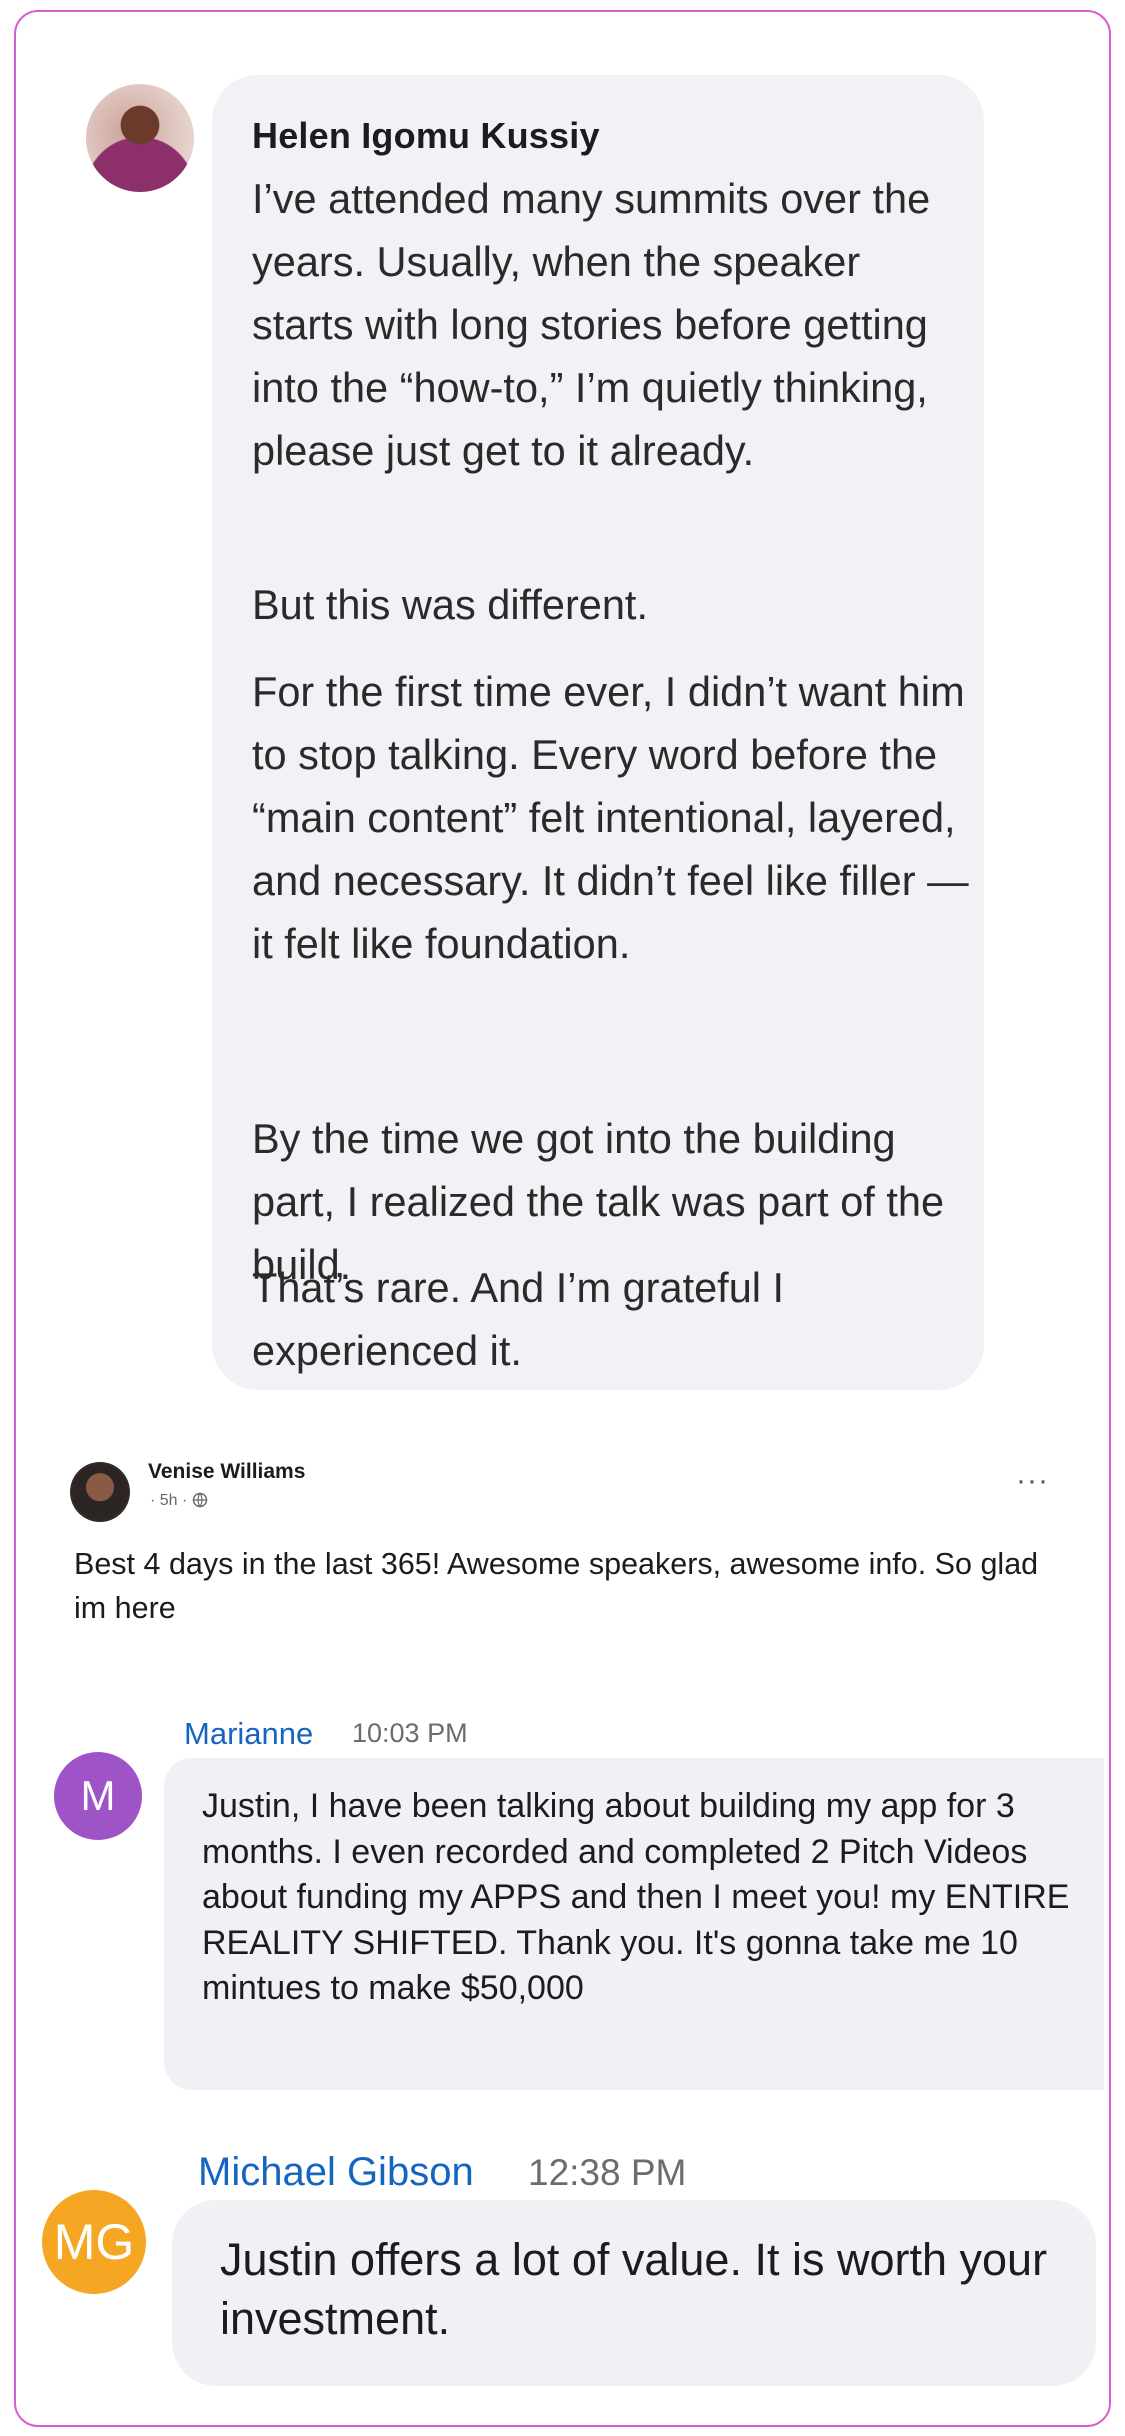 Image resolution: width=1125 pixels, height=2436 pixels. I want to click on avatar-helen, so click(140, 138).